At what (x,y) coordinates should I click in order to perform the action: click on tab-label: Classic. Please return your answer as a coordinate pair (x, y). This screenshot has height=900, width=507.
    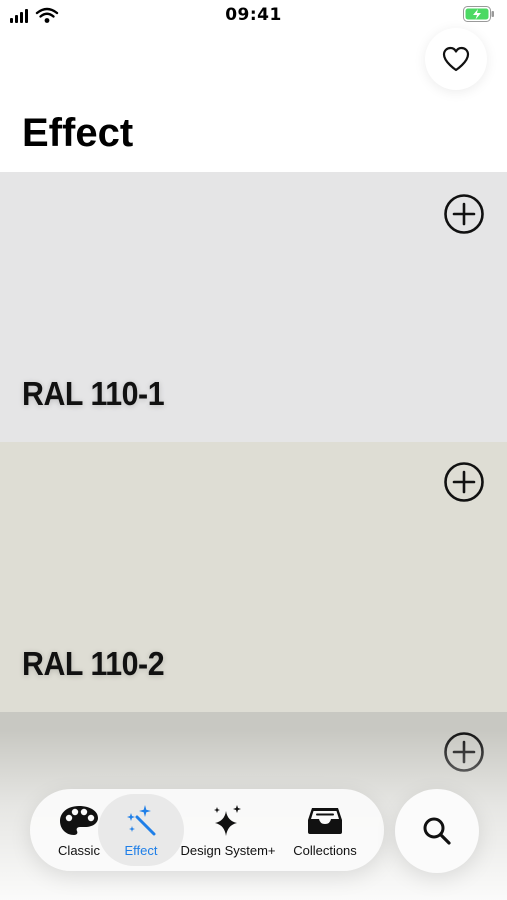
    Looking at the image, I should click on (79, 850).